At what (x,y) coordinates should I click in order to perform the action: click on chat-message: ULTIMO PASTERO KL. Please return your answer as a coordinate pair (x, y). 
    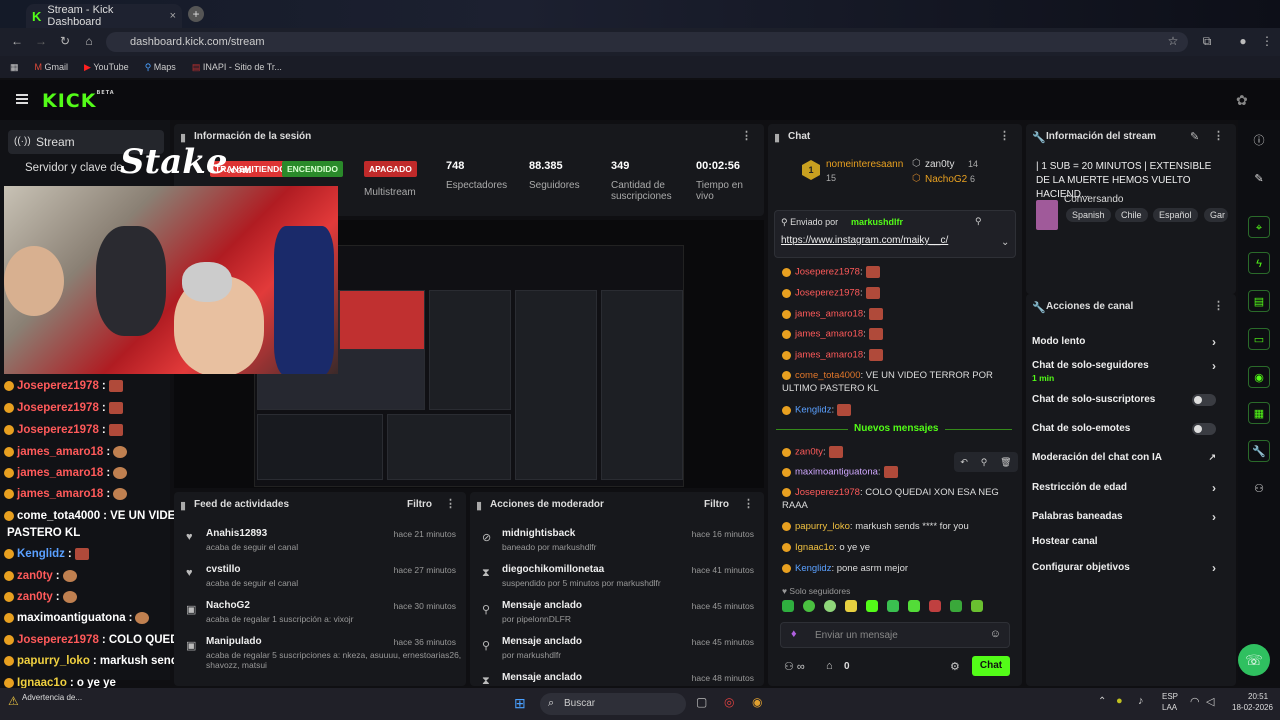
    Looking at the image, I should click on (830, 388).